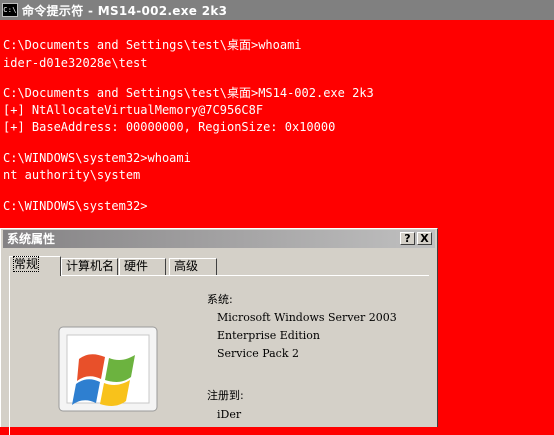 The image size is (554, 435). Describe the element at coordinates (136, 266) in the screenshot. I see `tab-hardware-label: 硬件` at that location.